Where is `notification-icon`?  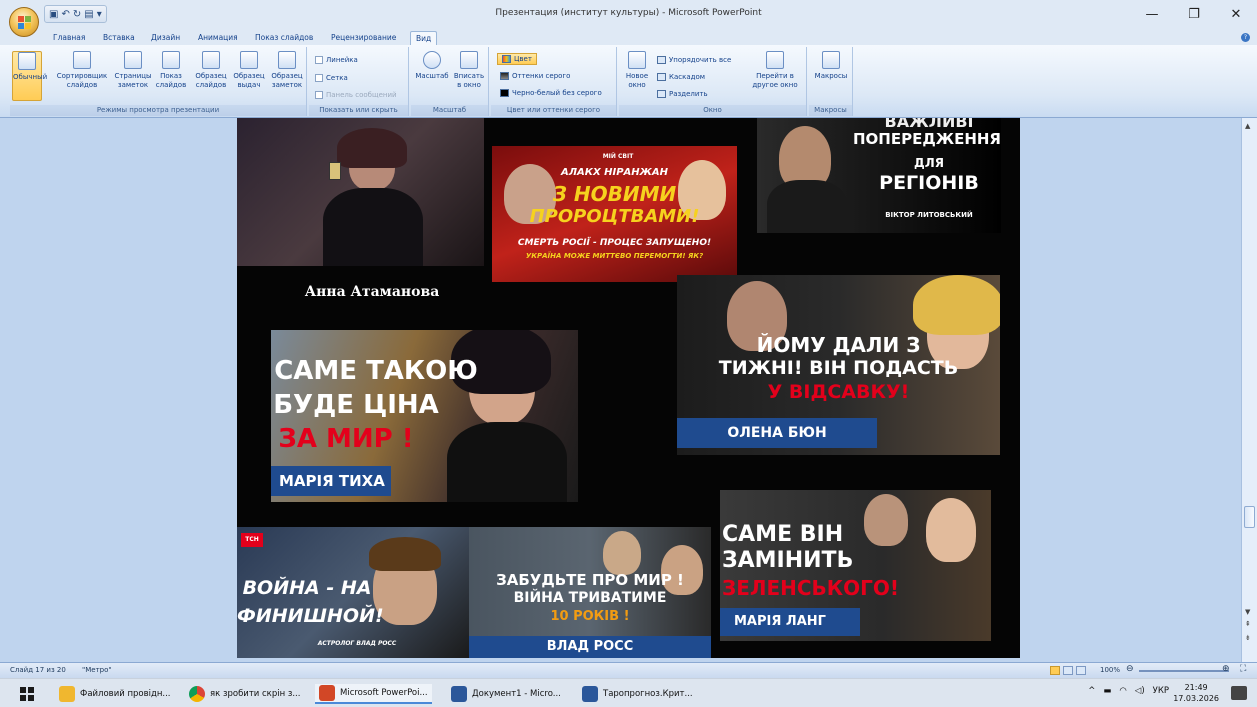
notification-icon is located at coordinates (1239, 693).